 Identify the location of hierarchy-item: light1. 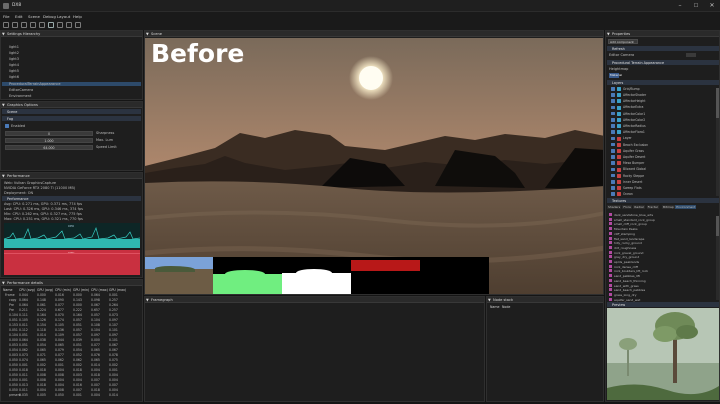
(14, 47).